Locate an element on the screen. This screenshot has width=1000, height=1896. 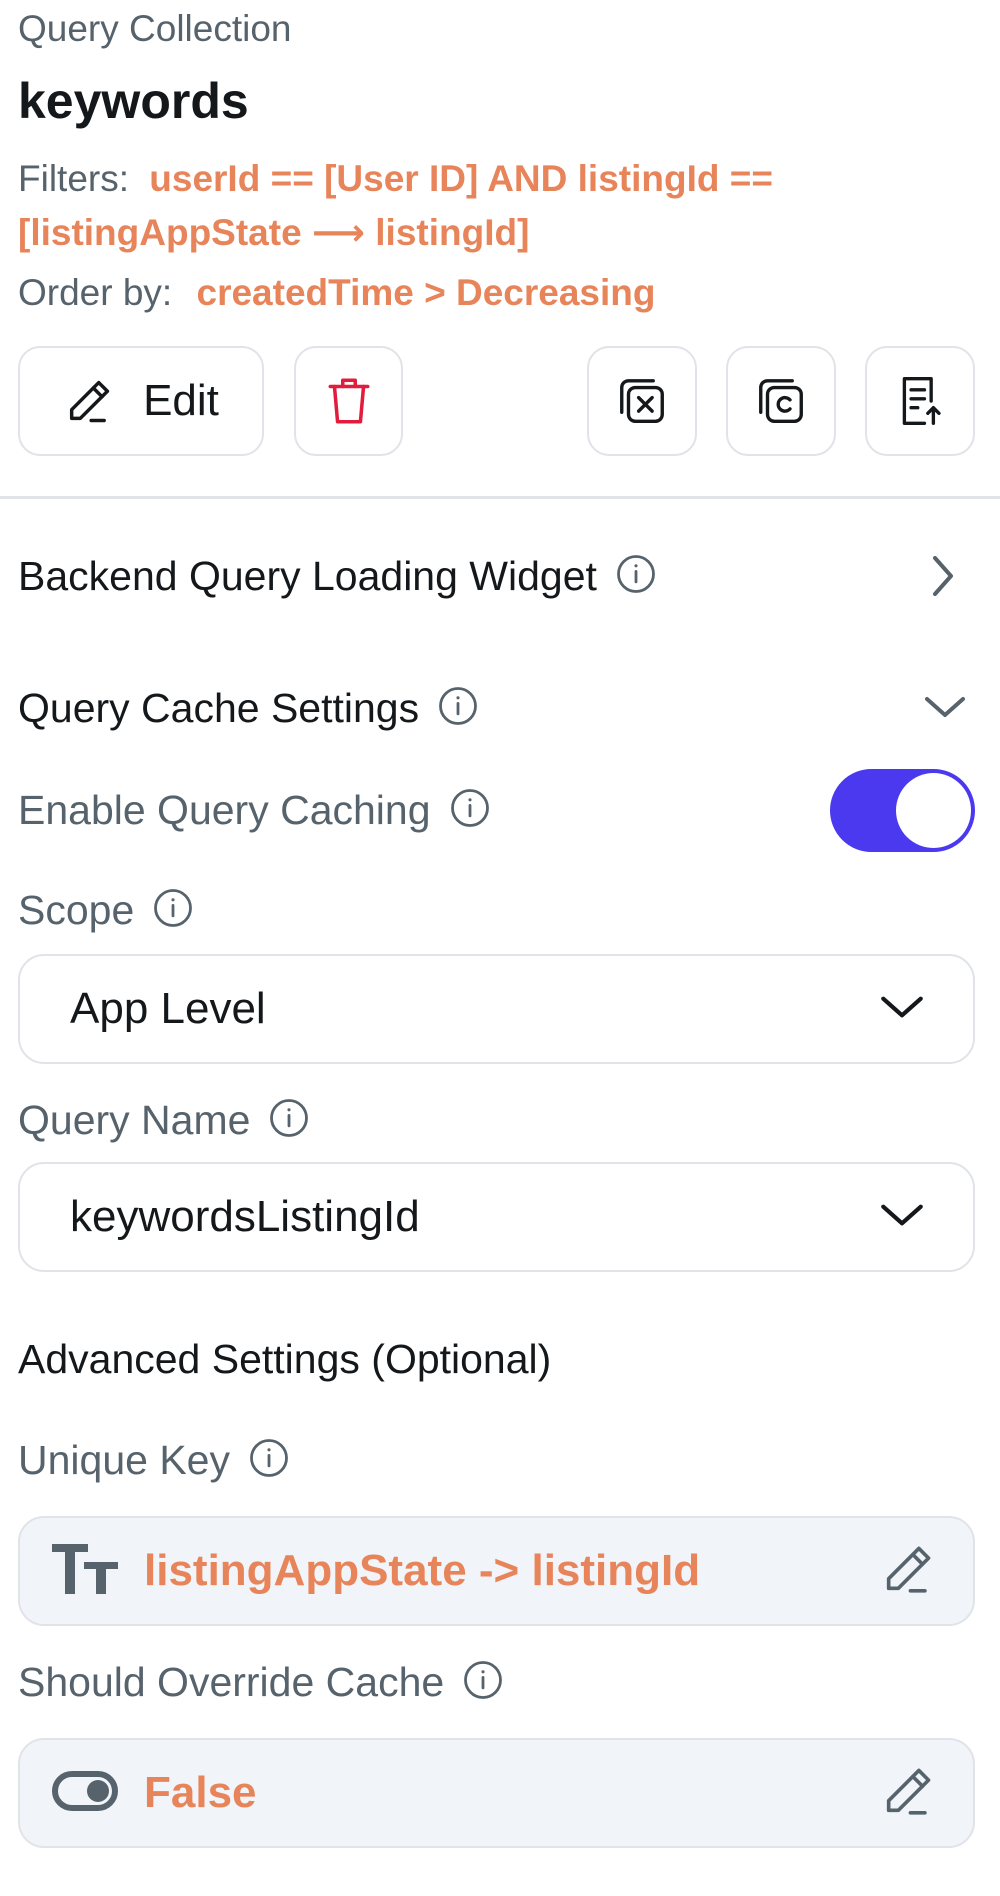
collection-name: keywords is located at coordinates (133, 101).